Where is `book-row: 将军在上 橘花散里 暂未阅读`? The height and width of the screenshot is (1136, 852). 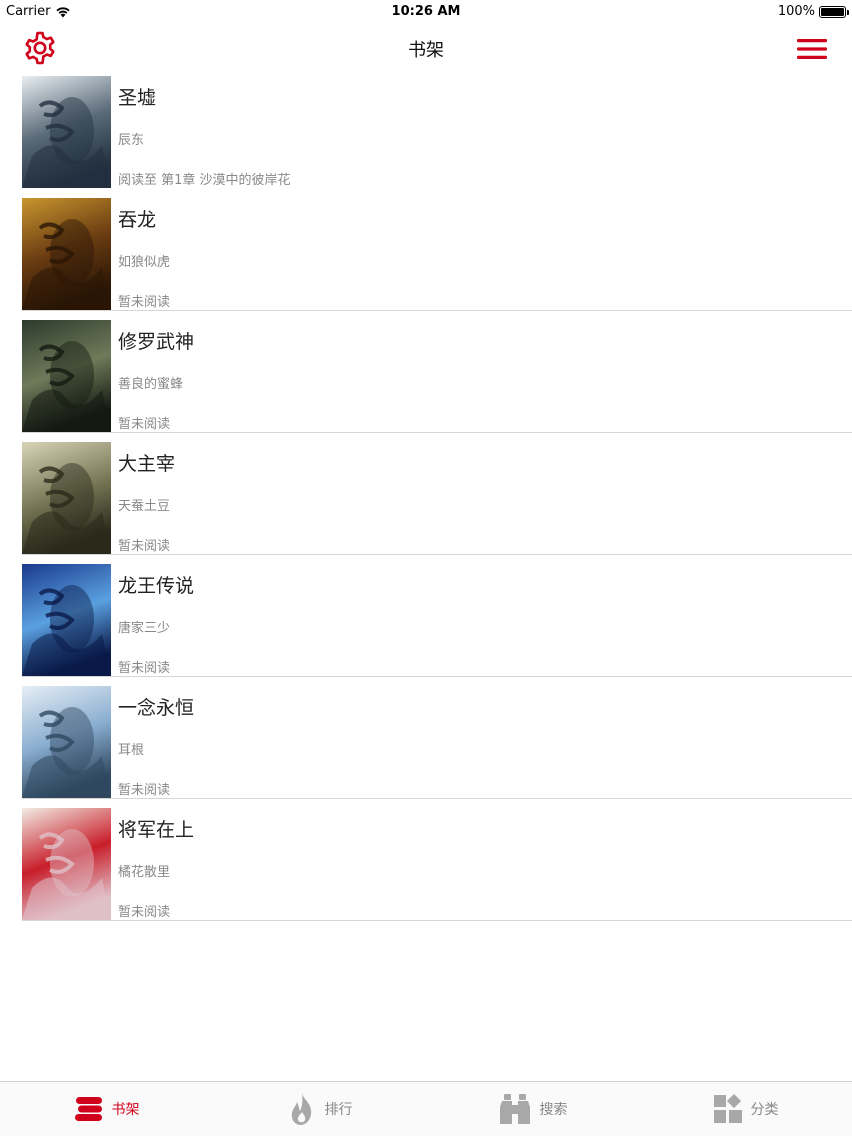 book-row: 将军在上 橘花散里 暂未阅读 is located at coordinates (426, 867).